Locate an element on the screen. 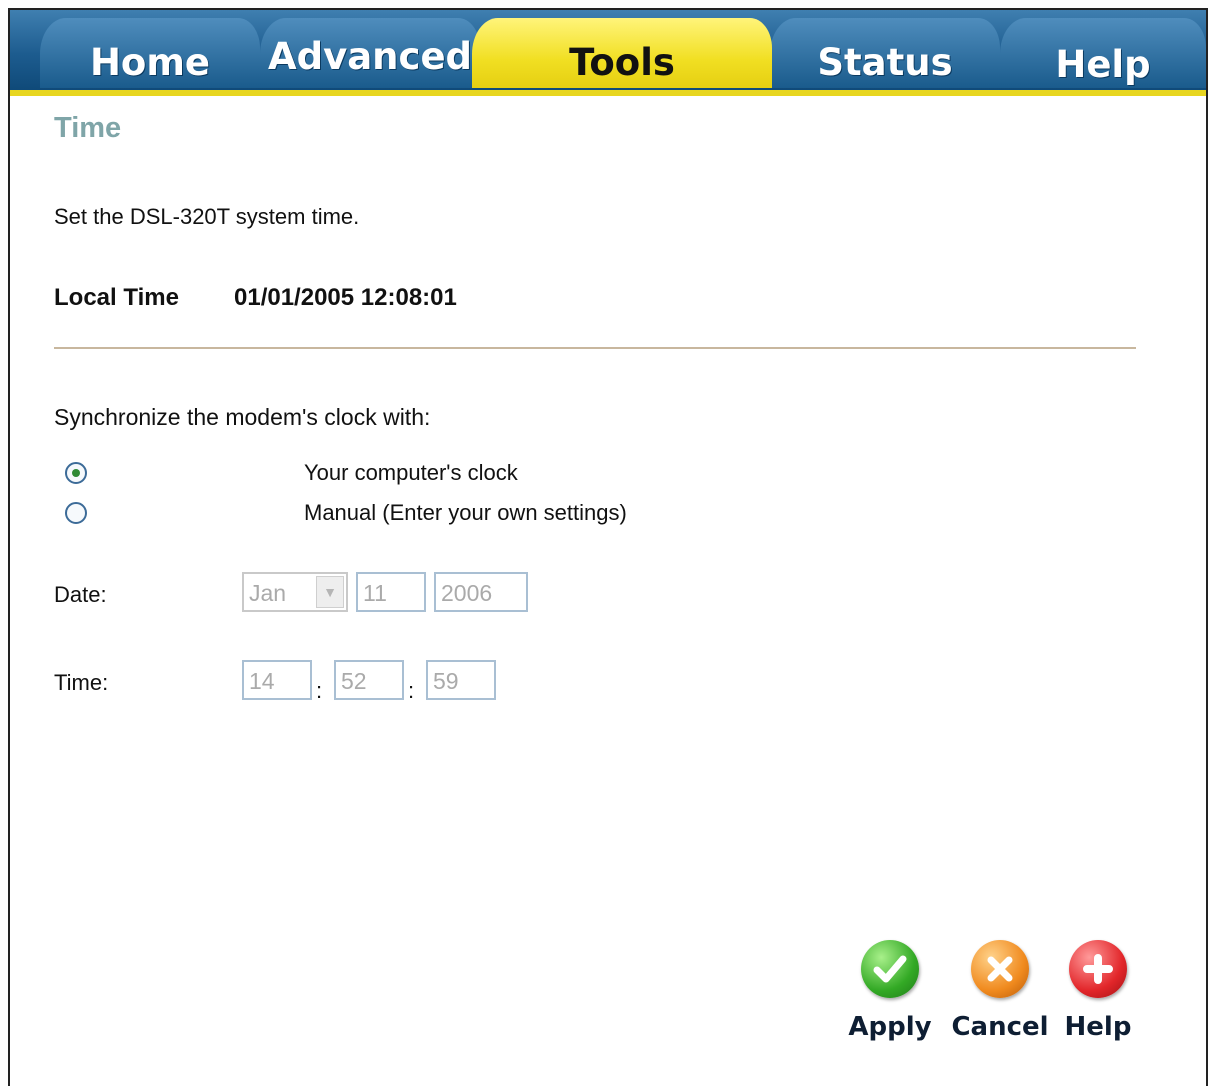 The width and height of the screenshot is (1210, 1088). apply-button: Apply is located at coordinates (890, 995).